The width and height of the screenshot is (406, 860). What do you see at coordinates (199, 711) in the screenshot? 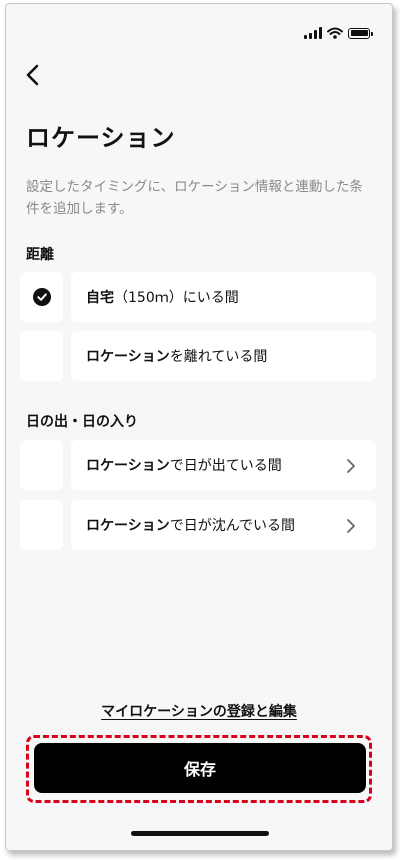
I see `my-location-link: マイロケーションの登録と編集` at bounding box center [199, 711].